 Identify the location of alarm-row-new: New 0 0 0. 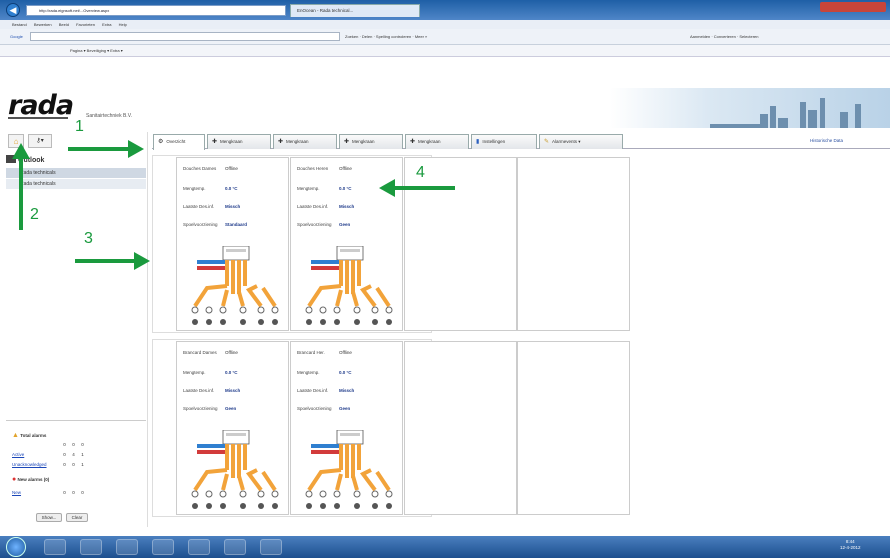
(49, 492).